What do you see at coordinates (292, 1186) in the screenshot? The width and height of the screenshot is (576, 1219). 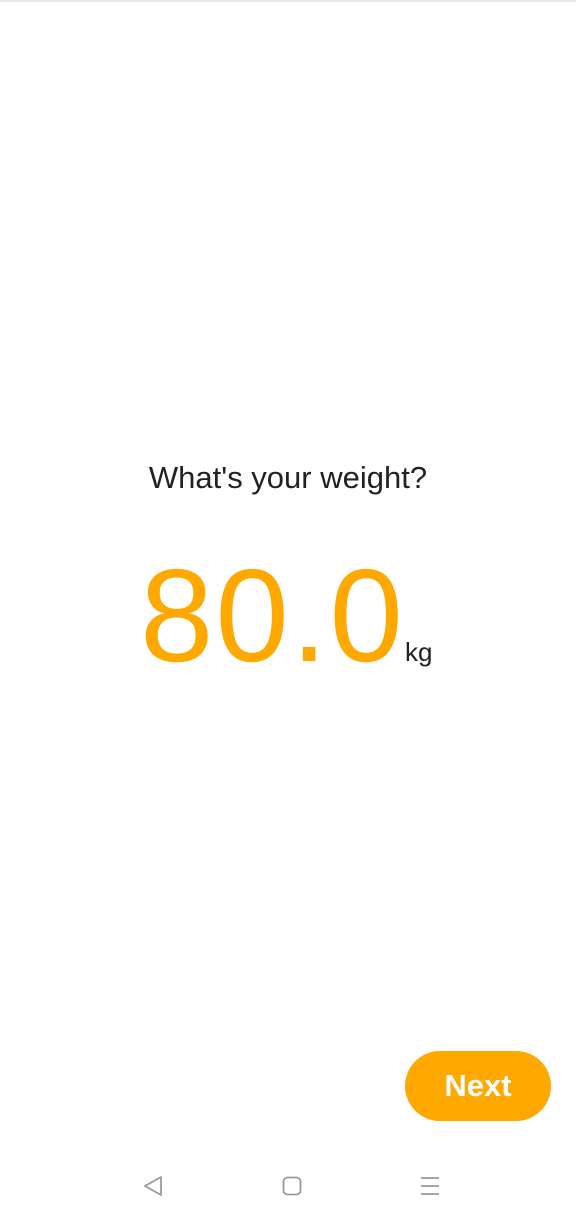 I see `home-icon` at bounding box center [292, 1186].